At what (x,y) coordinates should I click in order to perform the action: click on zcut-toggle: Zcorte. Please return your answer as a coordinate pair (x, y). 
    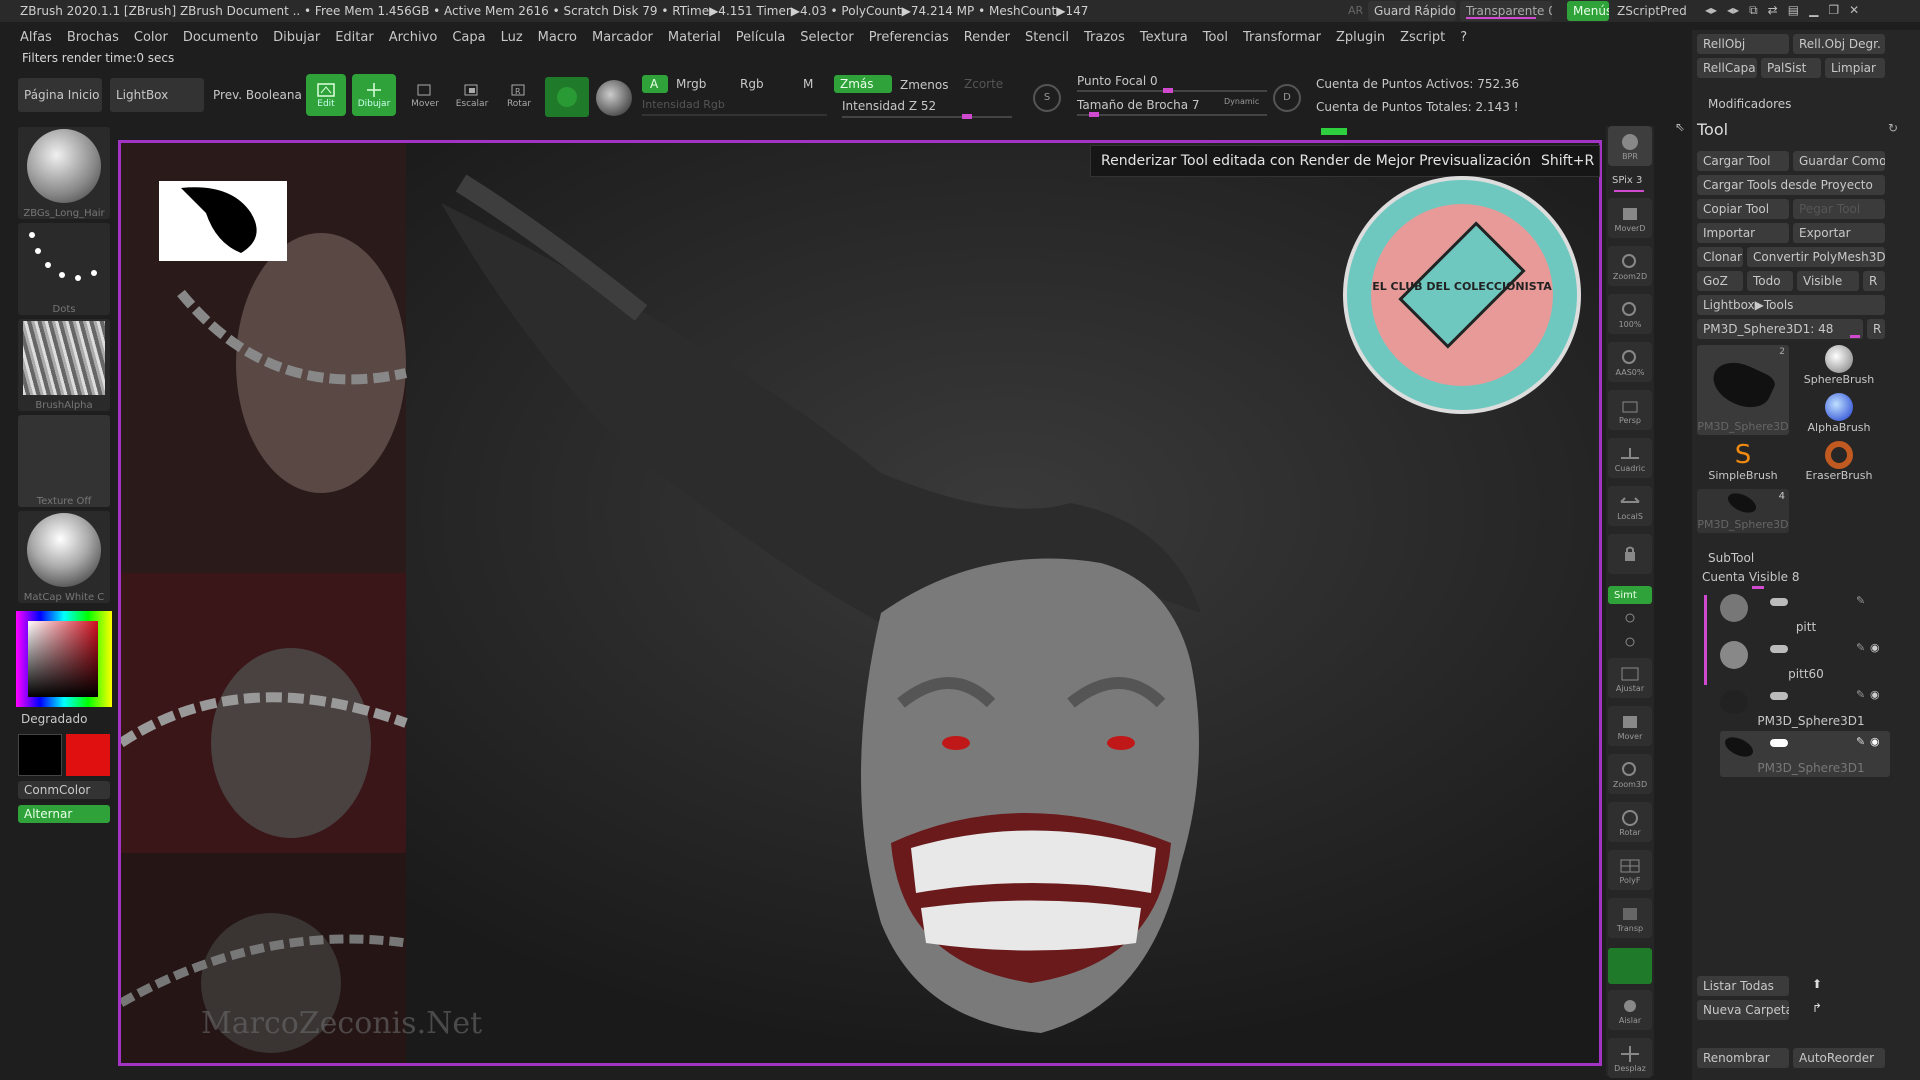
    Looking at the image, I should click on (983, 84).